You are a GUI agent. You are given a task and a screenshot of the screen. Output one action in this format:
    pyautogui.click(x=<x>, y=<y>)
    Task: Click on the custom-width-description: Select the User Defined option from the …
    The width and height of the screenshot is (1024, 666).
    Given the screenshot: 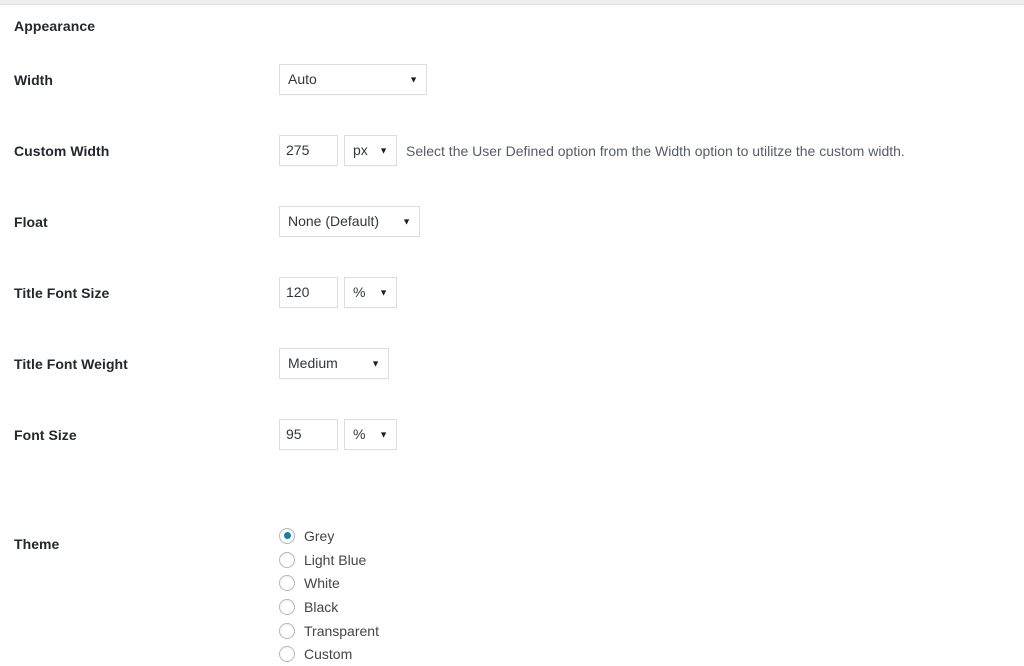 What is the action you would take?
    pyautogui.click(x=655, y=150)
    